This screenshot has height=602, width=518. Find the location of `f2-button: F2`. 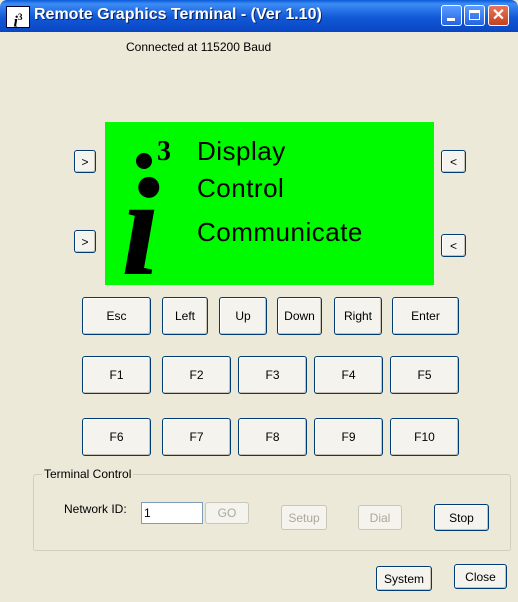

f2-button: F2 is located at coordinates (196, 375).